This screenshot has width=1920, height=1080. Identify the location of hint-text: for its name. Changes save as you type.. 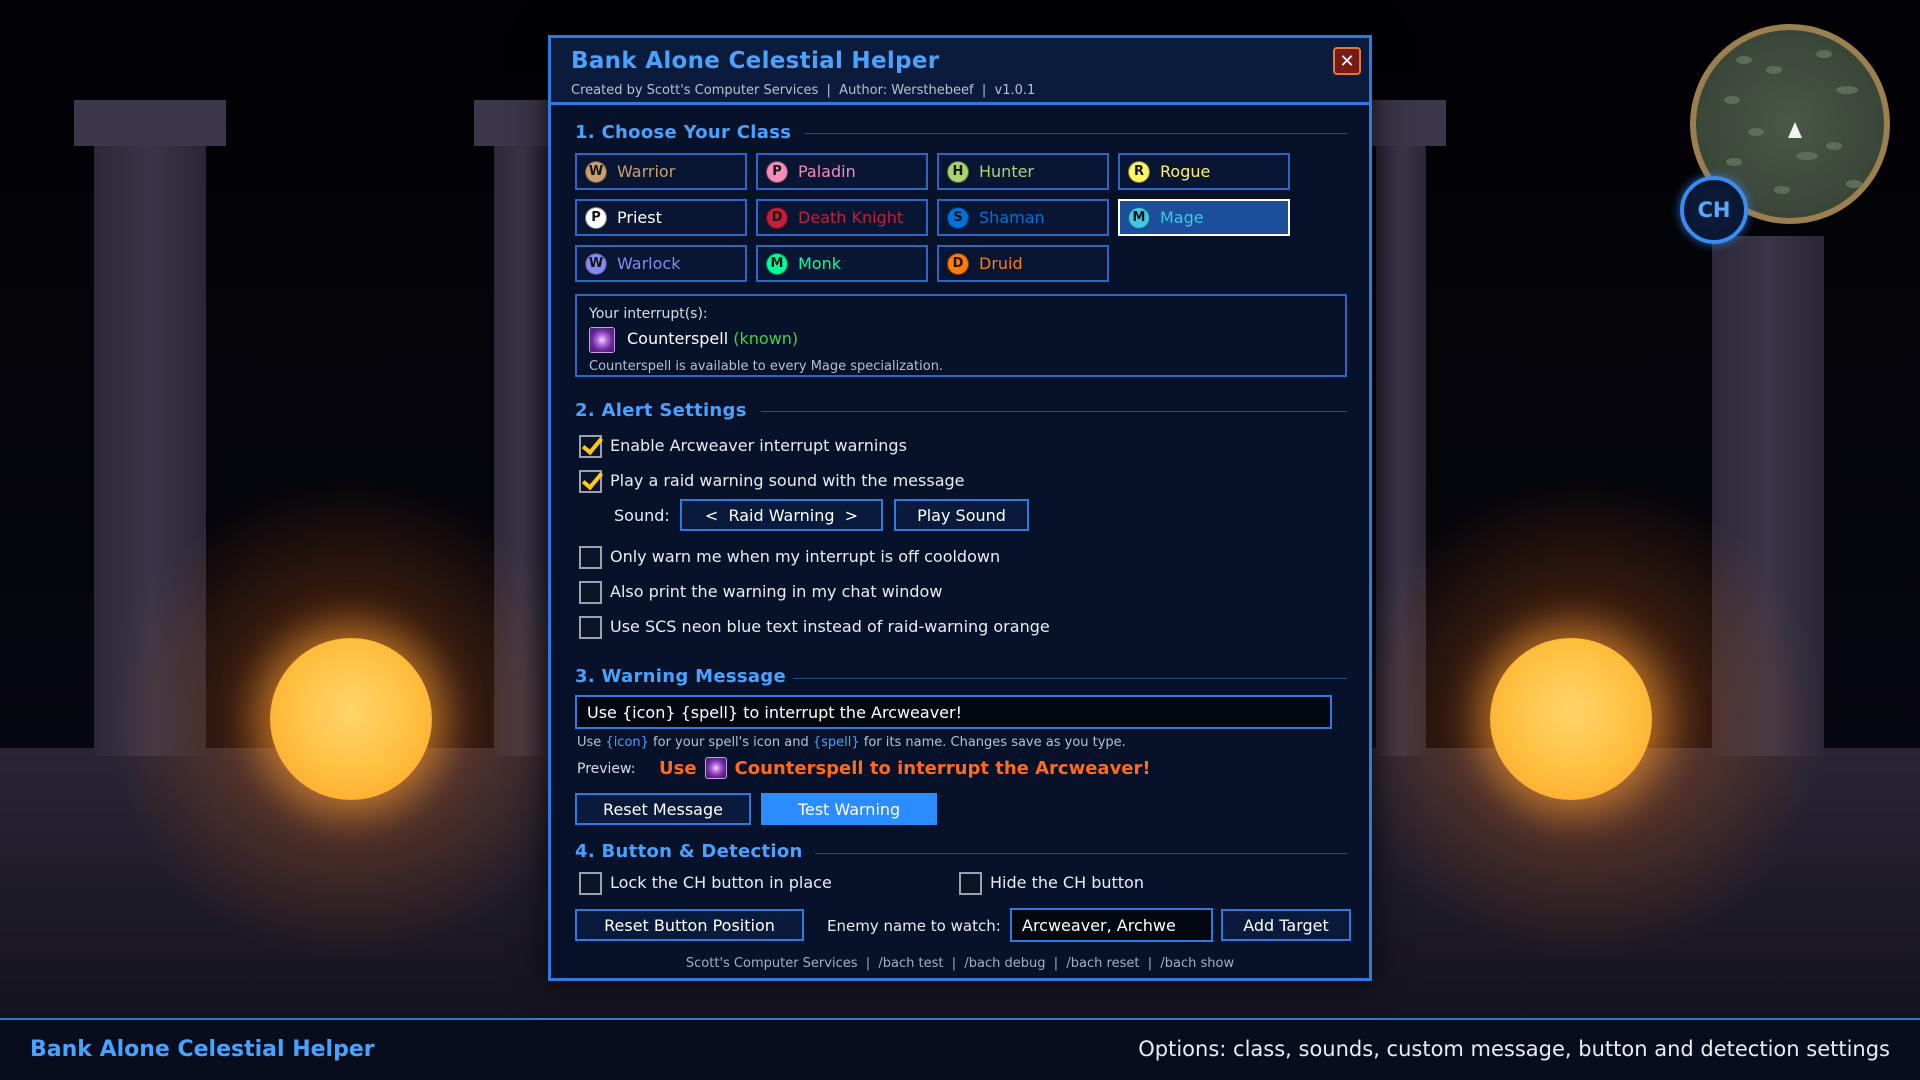
(992, 742).